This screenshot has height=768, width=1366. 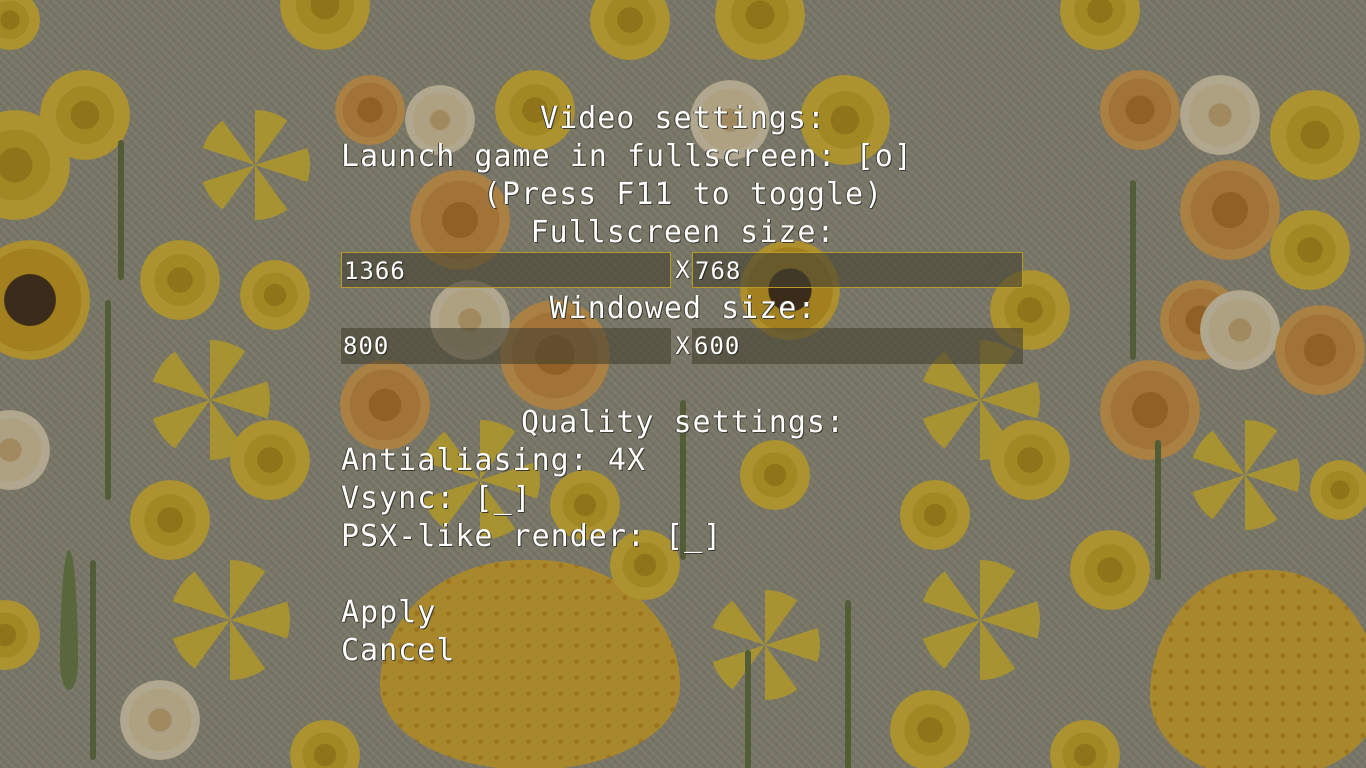 I want to click on windowed-width-input: 800, so click(x=506, y=346).